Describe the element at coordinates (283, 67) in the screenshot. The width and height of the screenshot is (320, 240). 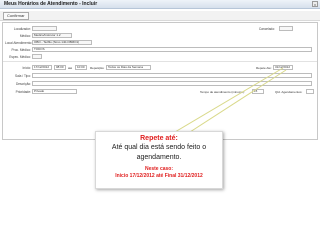
I see `repete-ate-field: 31/12/2012` at that location.